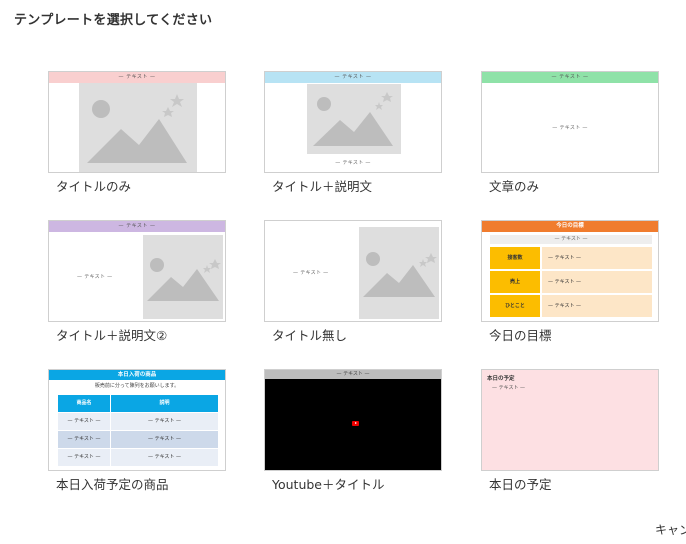 Image resolution: width=686 pixels, height=544 pixels. What do you see at coordinates (310, 335) in the screenshot?
I see `template-label: タイトル無し` at bounding box center [310, 335].